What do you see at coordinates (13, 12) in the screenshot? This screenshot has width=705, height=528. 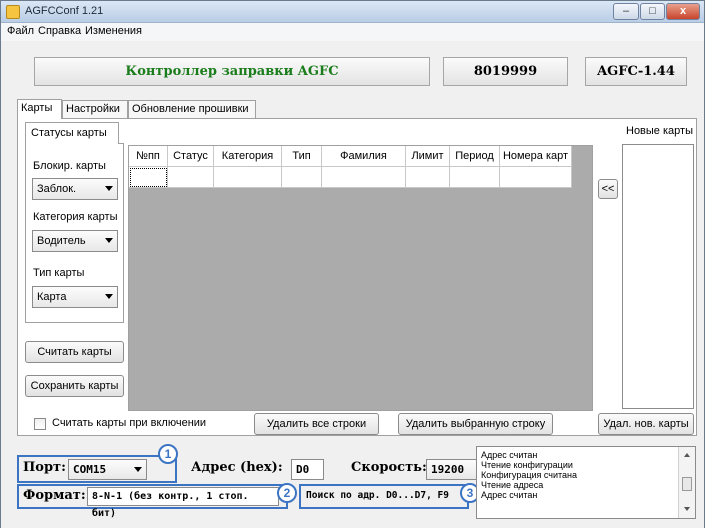 I see `app-icon` at bounding box center [13, 12].